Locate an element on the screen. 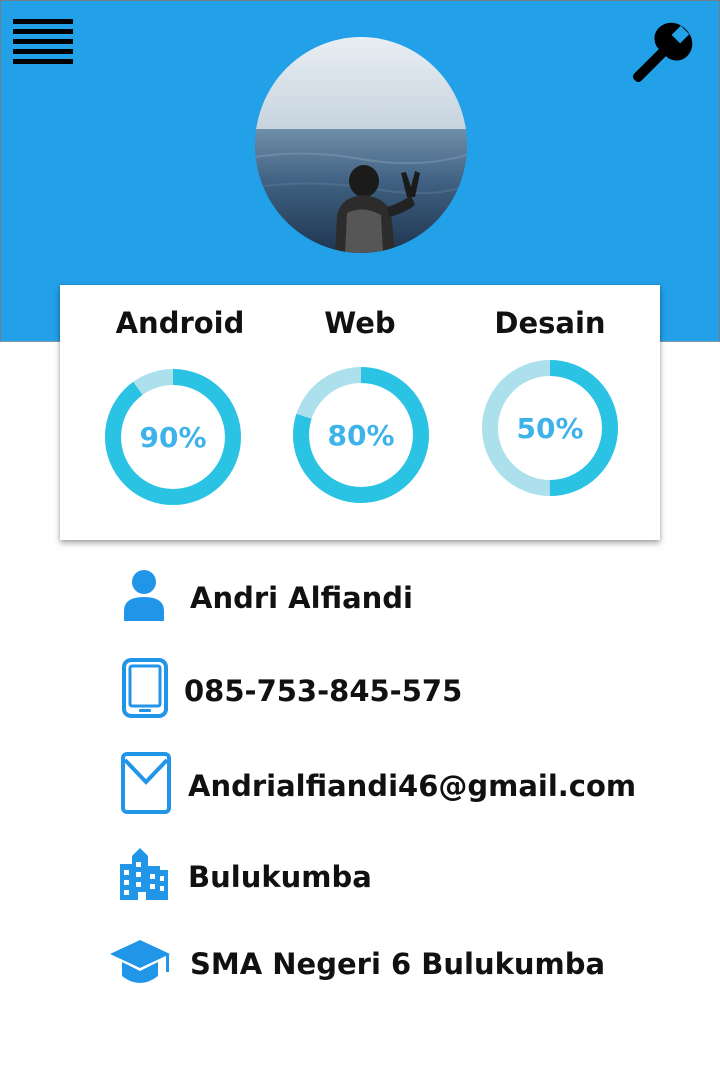 The image size is (720, 1080). city-building-icon is located at coordinates (144, 874).